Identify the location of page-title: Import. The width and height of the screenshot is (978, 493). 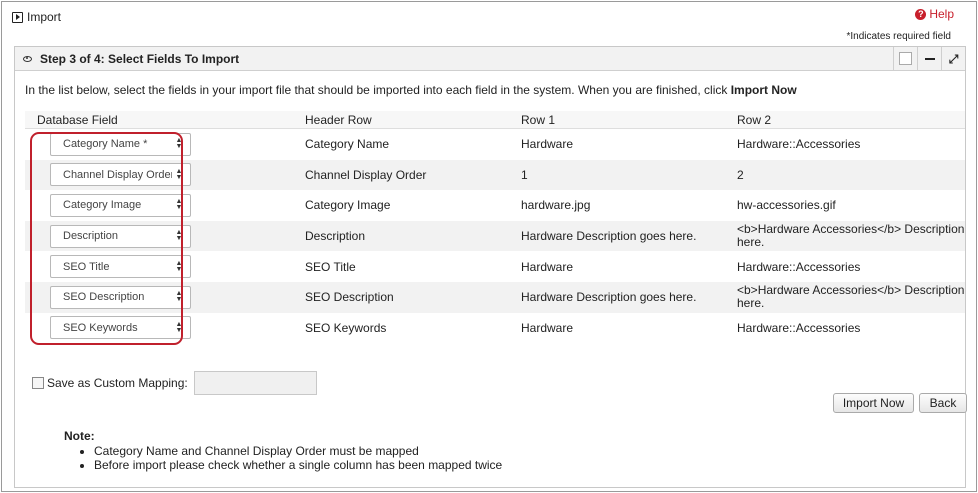
(36, 17).